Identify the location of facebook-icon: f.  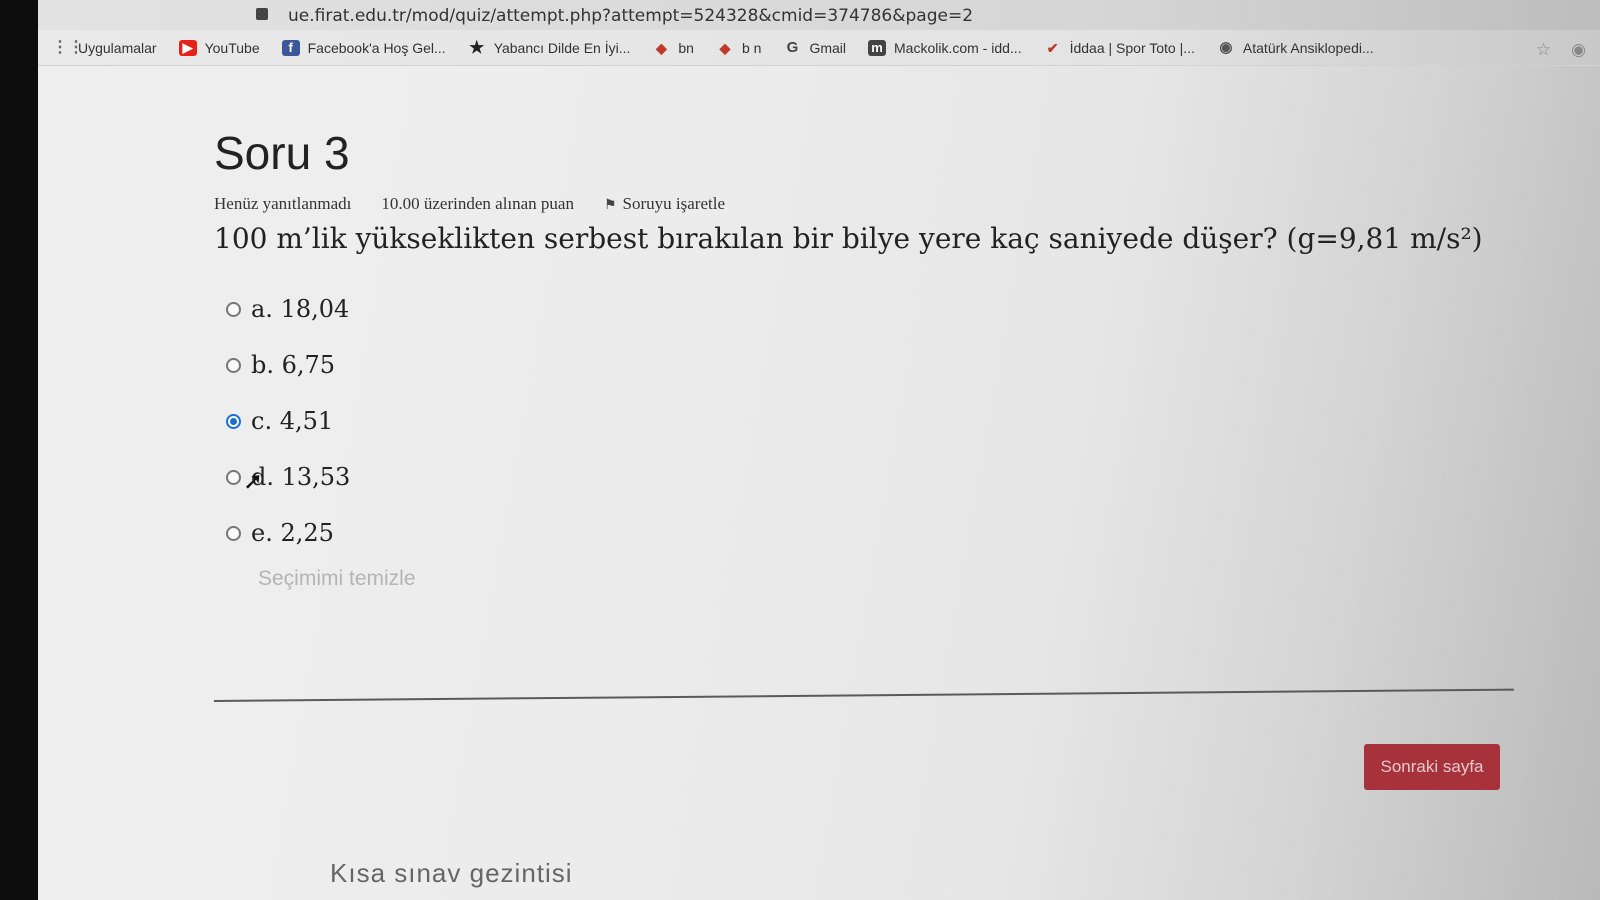
(290, 47).